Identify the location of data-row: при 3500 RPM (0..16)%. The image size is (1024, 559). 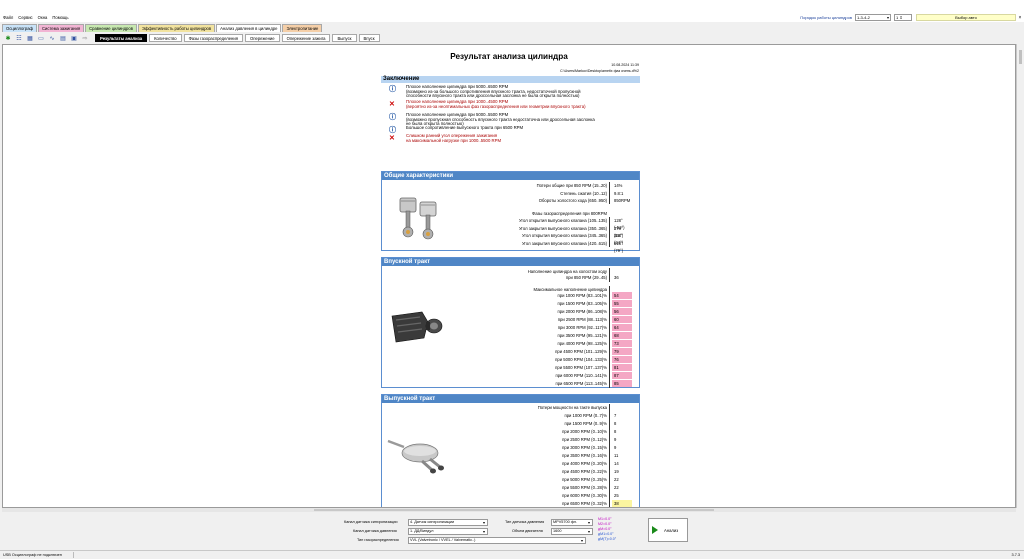
(494, 455).